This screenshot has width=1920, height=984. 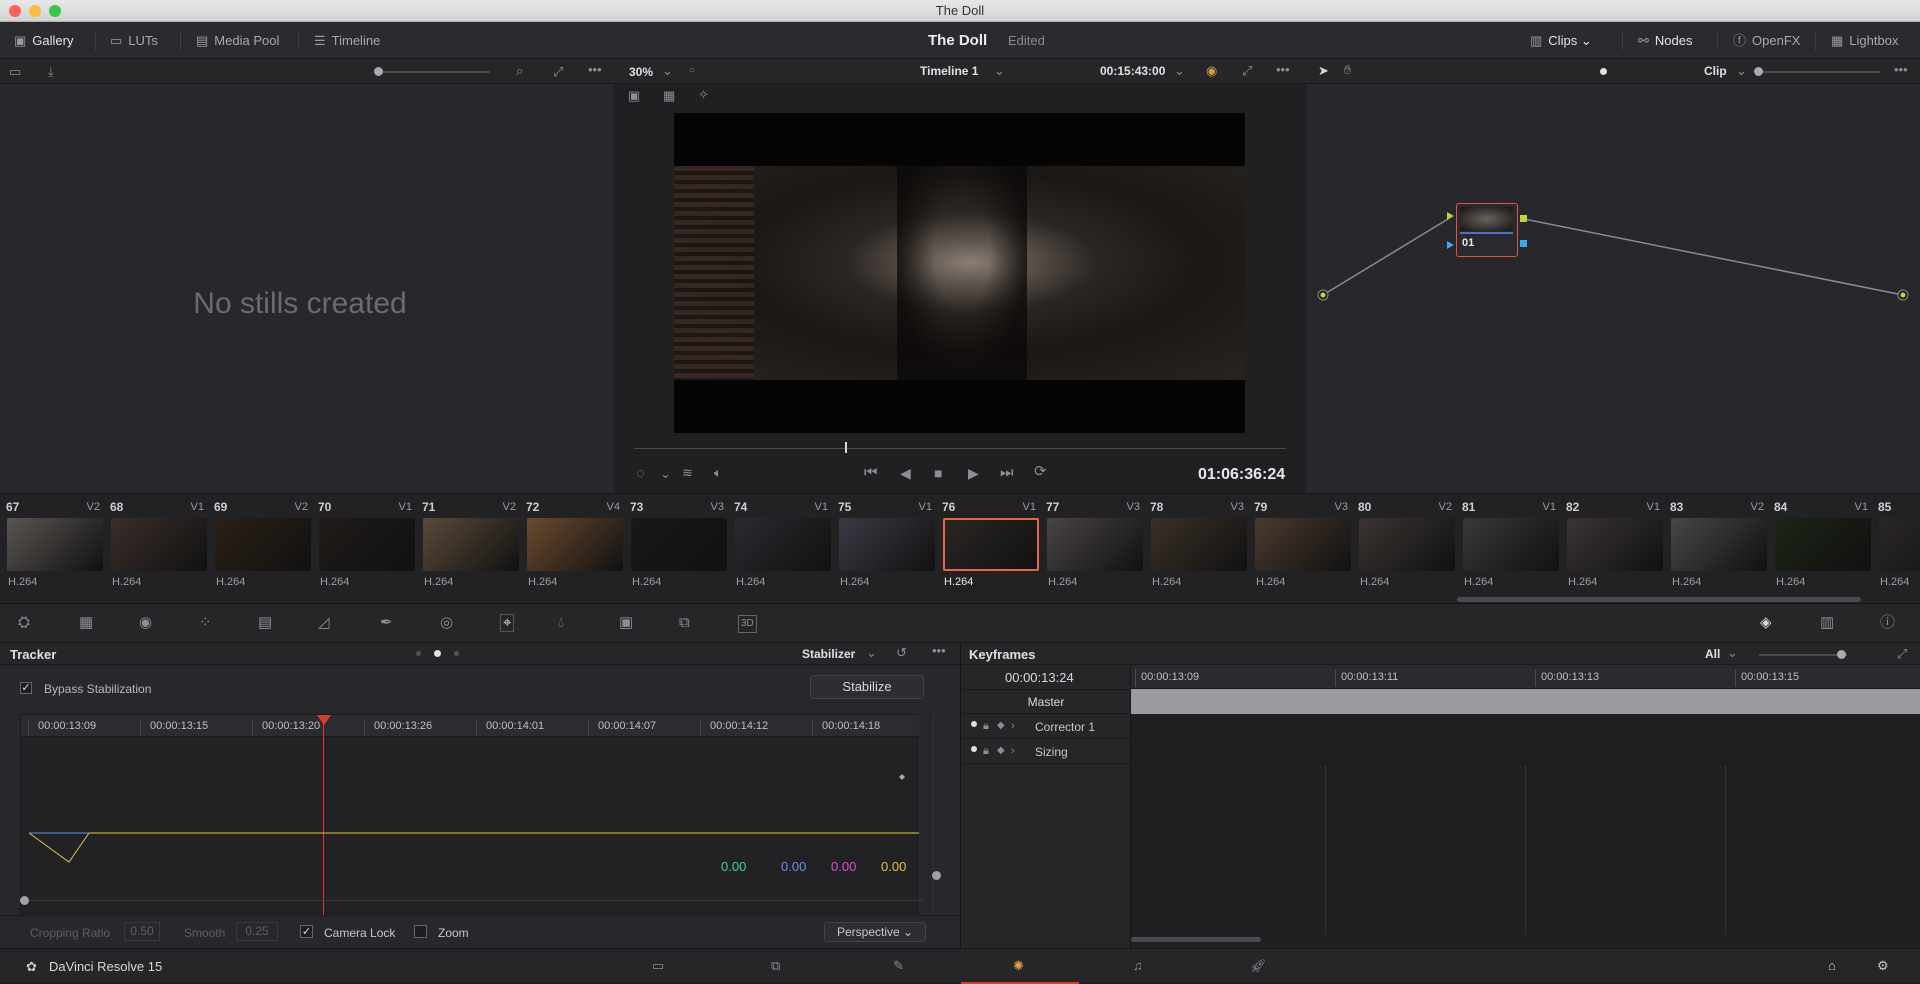 What do you see at coordinates (86, 623) in the screenshot?
I see `color-match-icon: ▦` at bounding box center [86, 623].